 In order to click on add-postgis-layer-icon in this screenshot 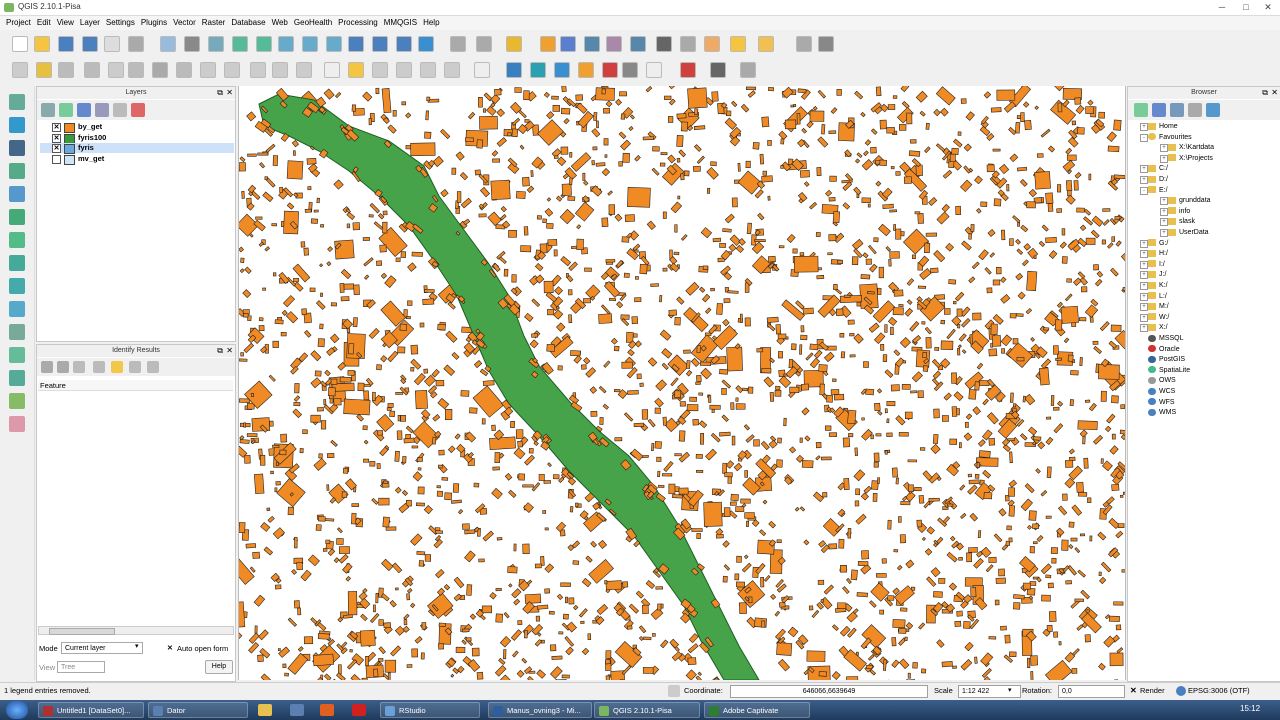, I will do `click(17, 148)`.